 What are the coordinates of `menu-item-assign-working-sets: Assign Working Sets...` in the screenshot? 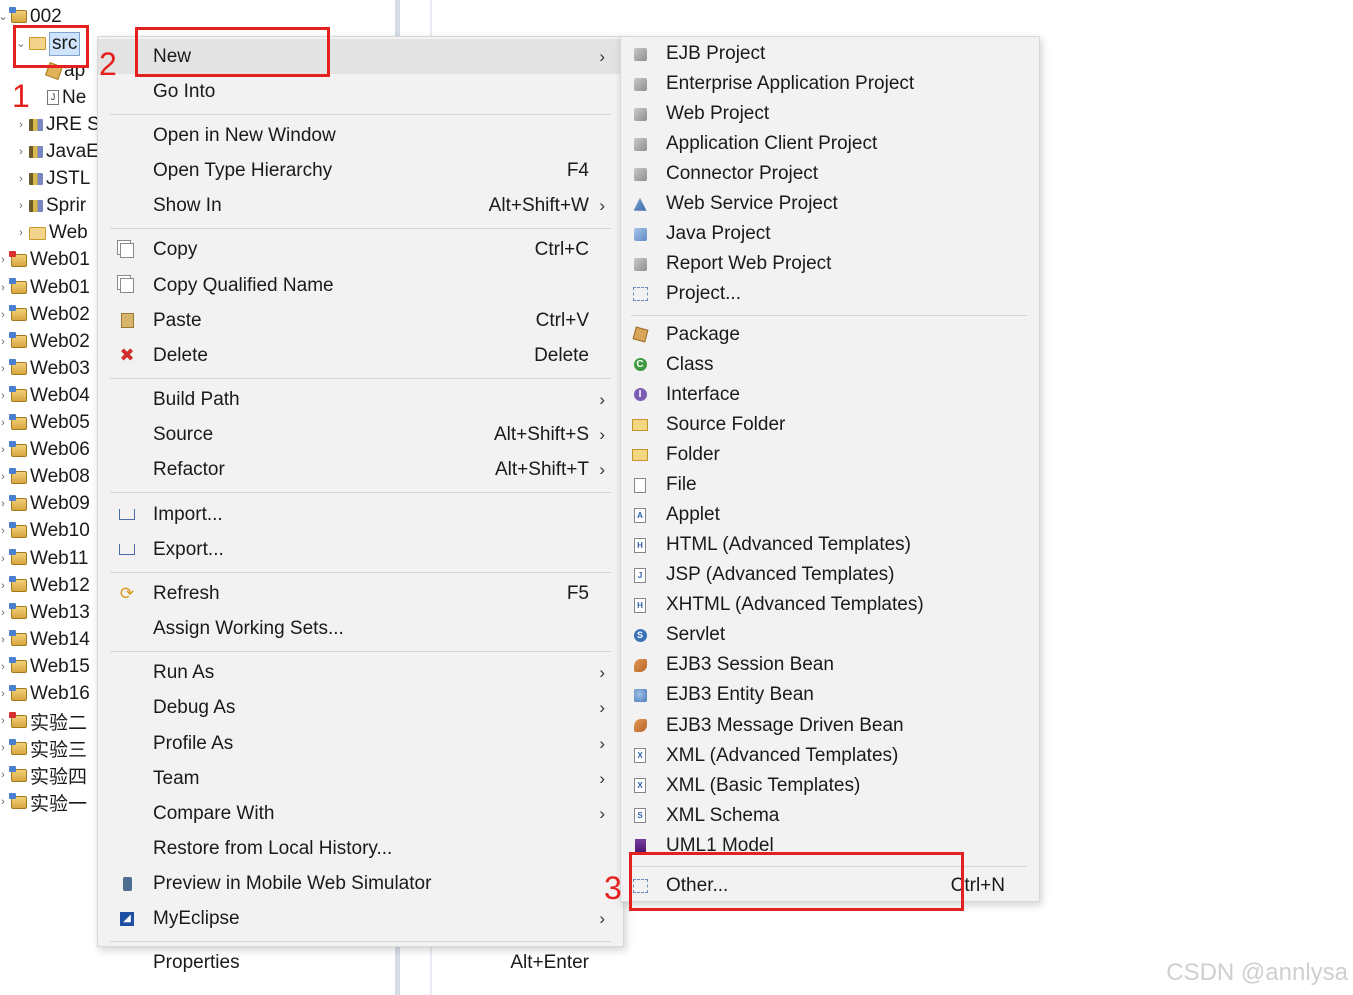 It's located at (360, 629).